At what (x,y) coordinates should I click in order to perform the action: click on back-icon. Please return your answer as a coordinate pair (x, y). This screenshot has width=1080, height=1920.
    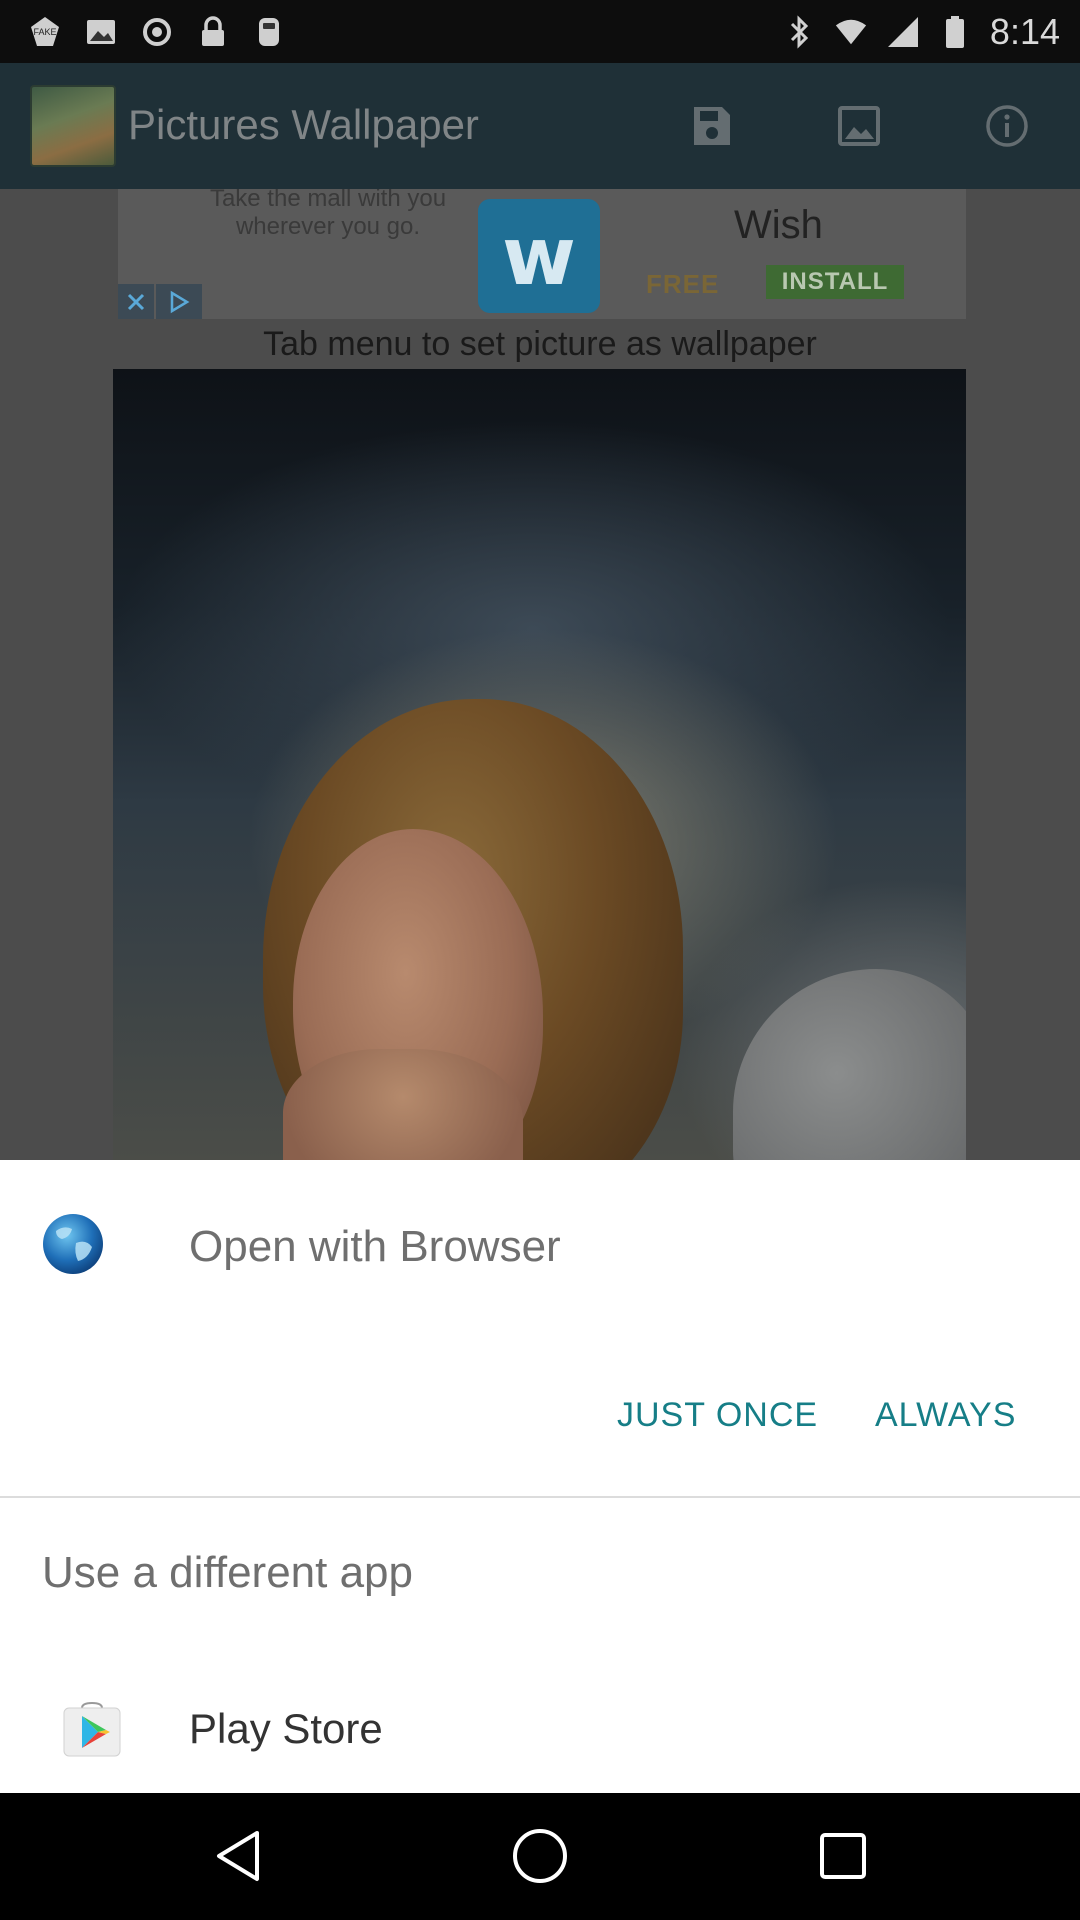
    Looking at the image, I should click on (238, 1856).